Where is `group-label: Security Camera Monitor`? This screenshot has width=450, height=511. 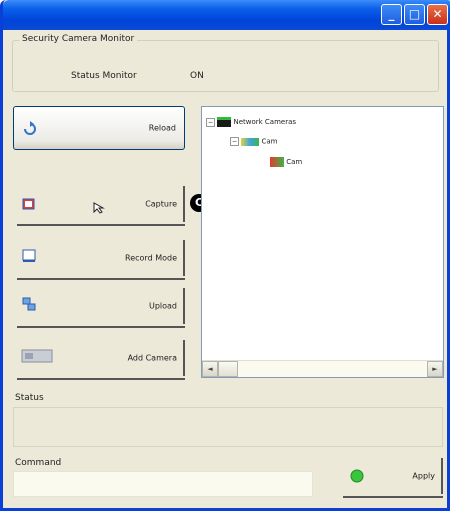
group-label: Security Camera Monitor is located at coordinates (78, 39).